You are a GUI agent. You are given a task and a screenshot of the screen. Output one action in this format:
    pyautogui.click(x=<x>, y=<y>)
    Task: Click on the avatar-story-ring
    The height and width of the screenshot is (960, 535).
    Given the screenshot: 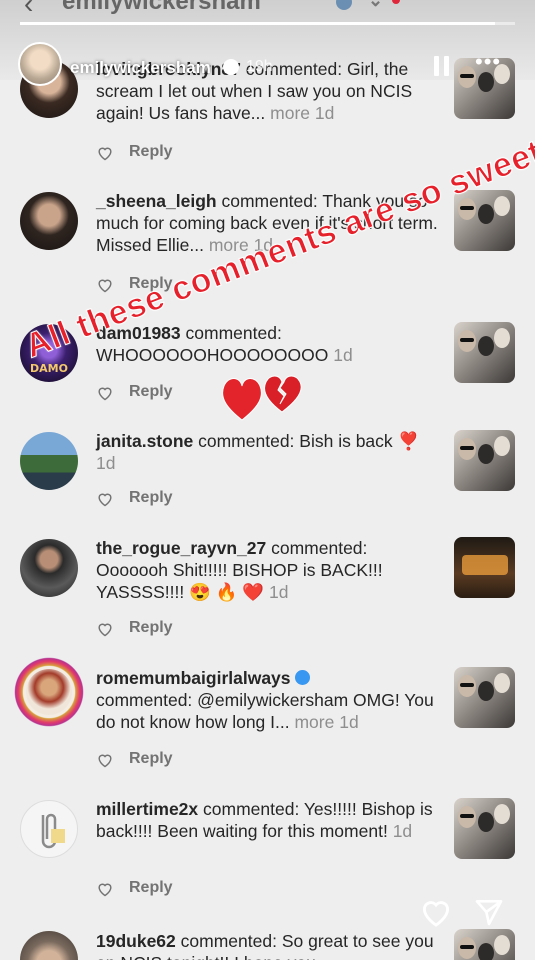 What is the action you would take?
    pyautogui.click(x=49, y=692)
    